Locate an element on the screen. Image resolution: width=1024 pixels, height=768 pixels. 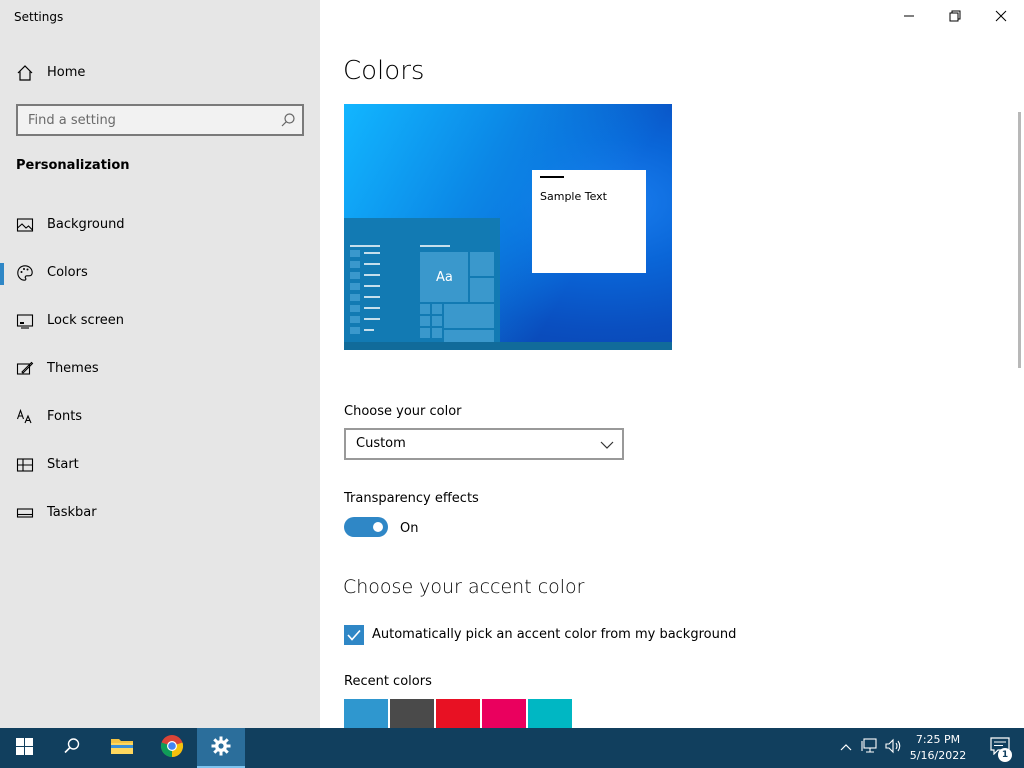
clock-time: 7:25 PM is located at coordinates (938, 739).